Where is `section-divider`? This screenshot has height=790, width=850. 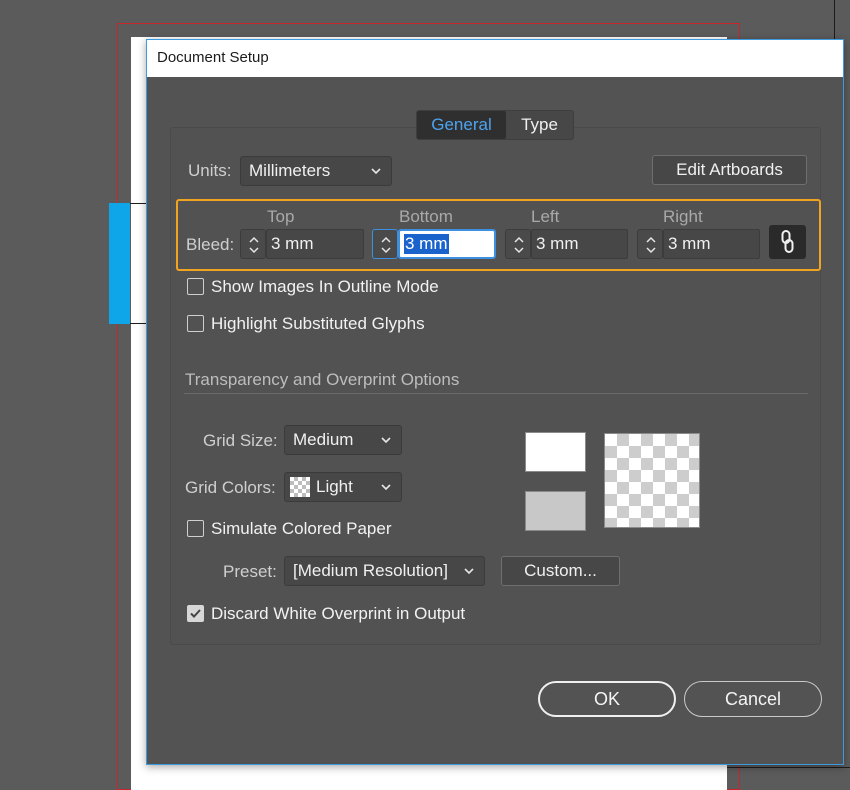
section-divider is located at coordinates (496, 393).